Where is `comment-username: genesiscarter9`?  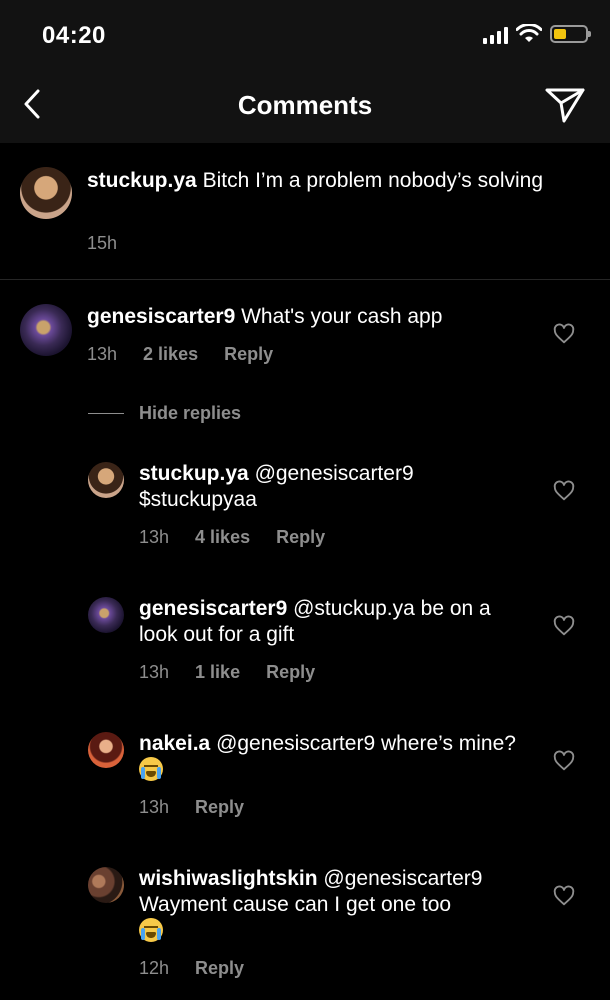 comment-username: genesiscarter9 is located at coordinates (161, 316).